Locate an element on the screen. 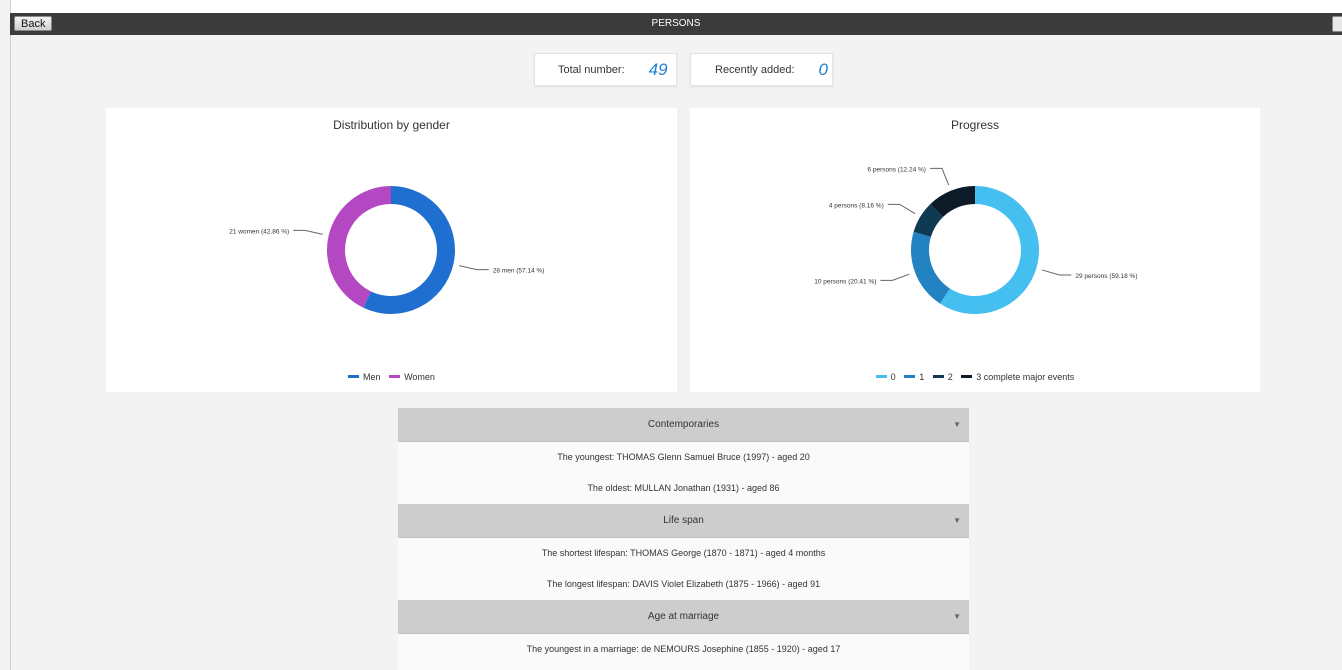 This screenshot has height=670, width=1342. legend-item-0: 0 is located at coordinates (885, 377).